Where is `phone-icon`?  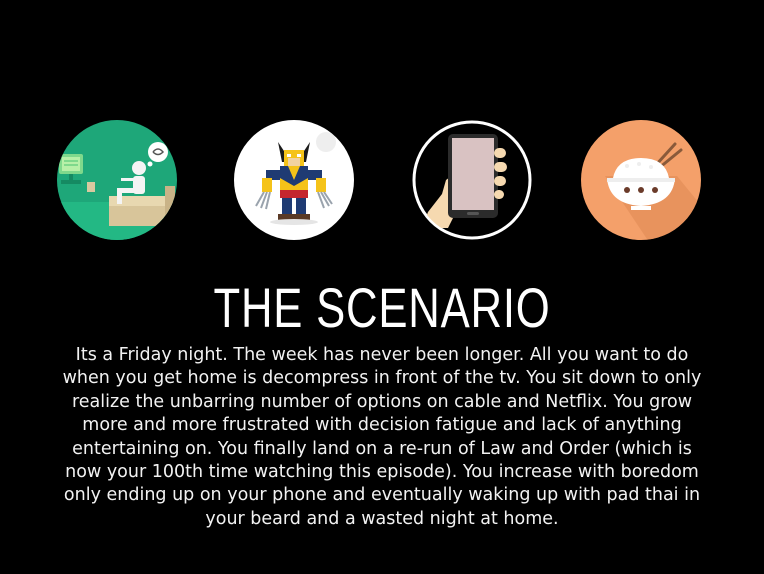
phone-icon is located at coordinates (472, 180).